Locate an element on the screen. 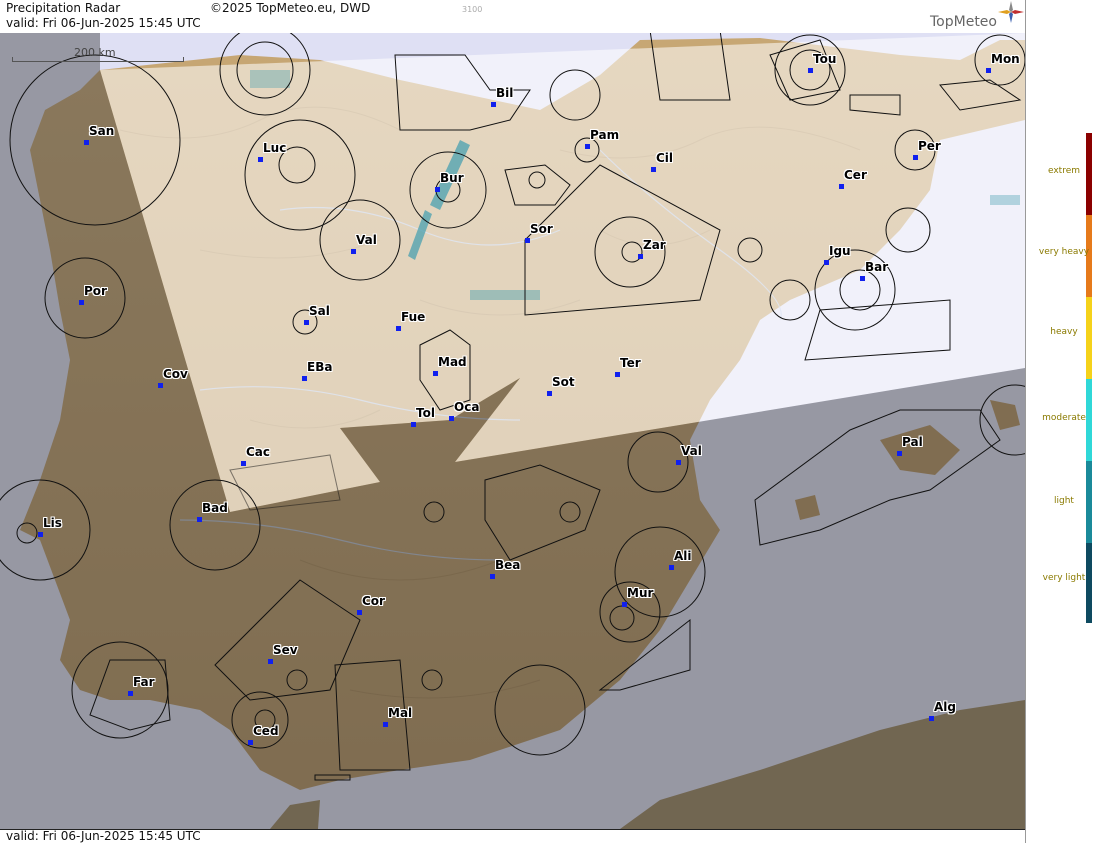  city-label: Zar is located at coordinates (654, 245).